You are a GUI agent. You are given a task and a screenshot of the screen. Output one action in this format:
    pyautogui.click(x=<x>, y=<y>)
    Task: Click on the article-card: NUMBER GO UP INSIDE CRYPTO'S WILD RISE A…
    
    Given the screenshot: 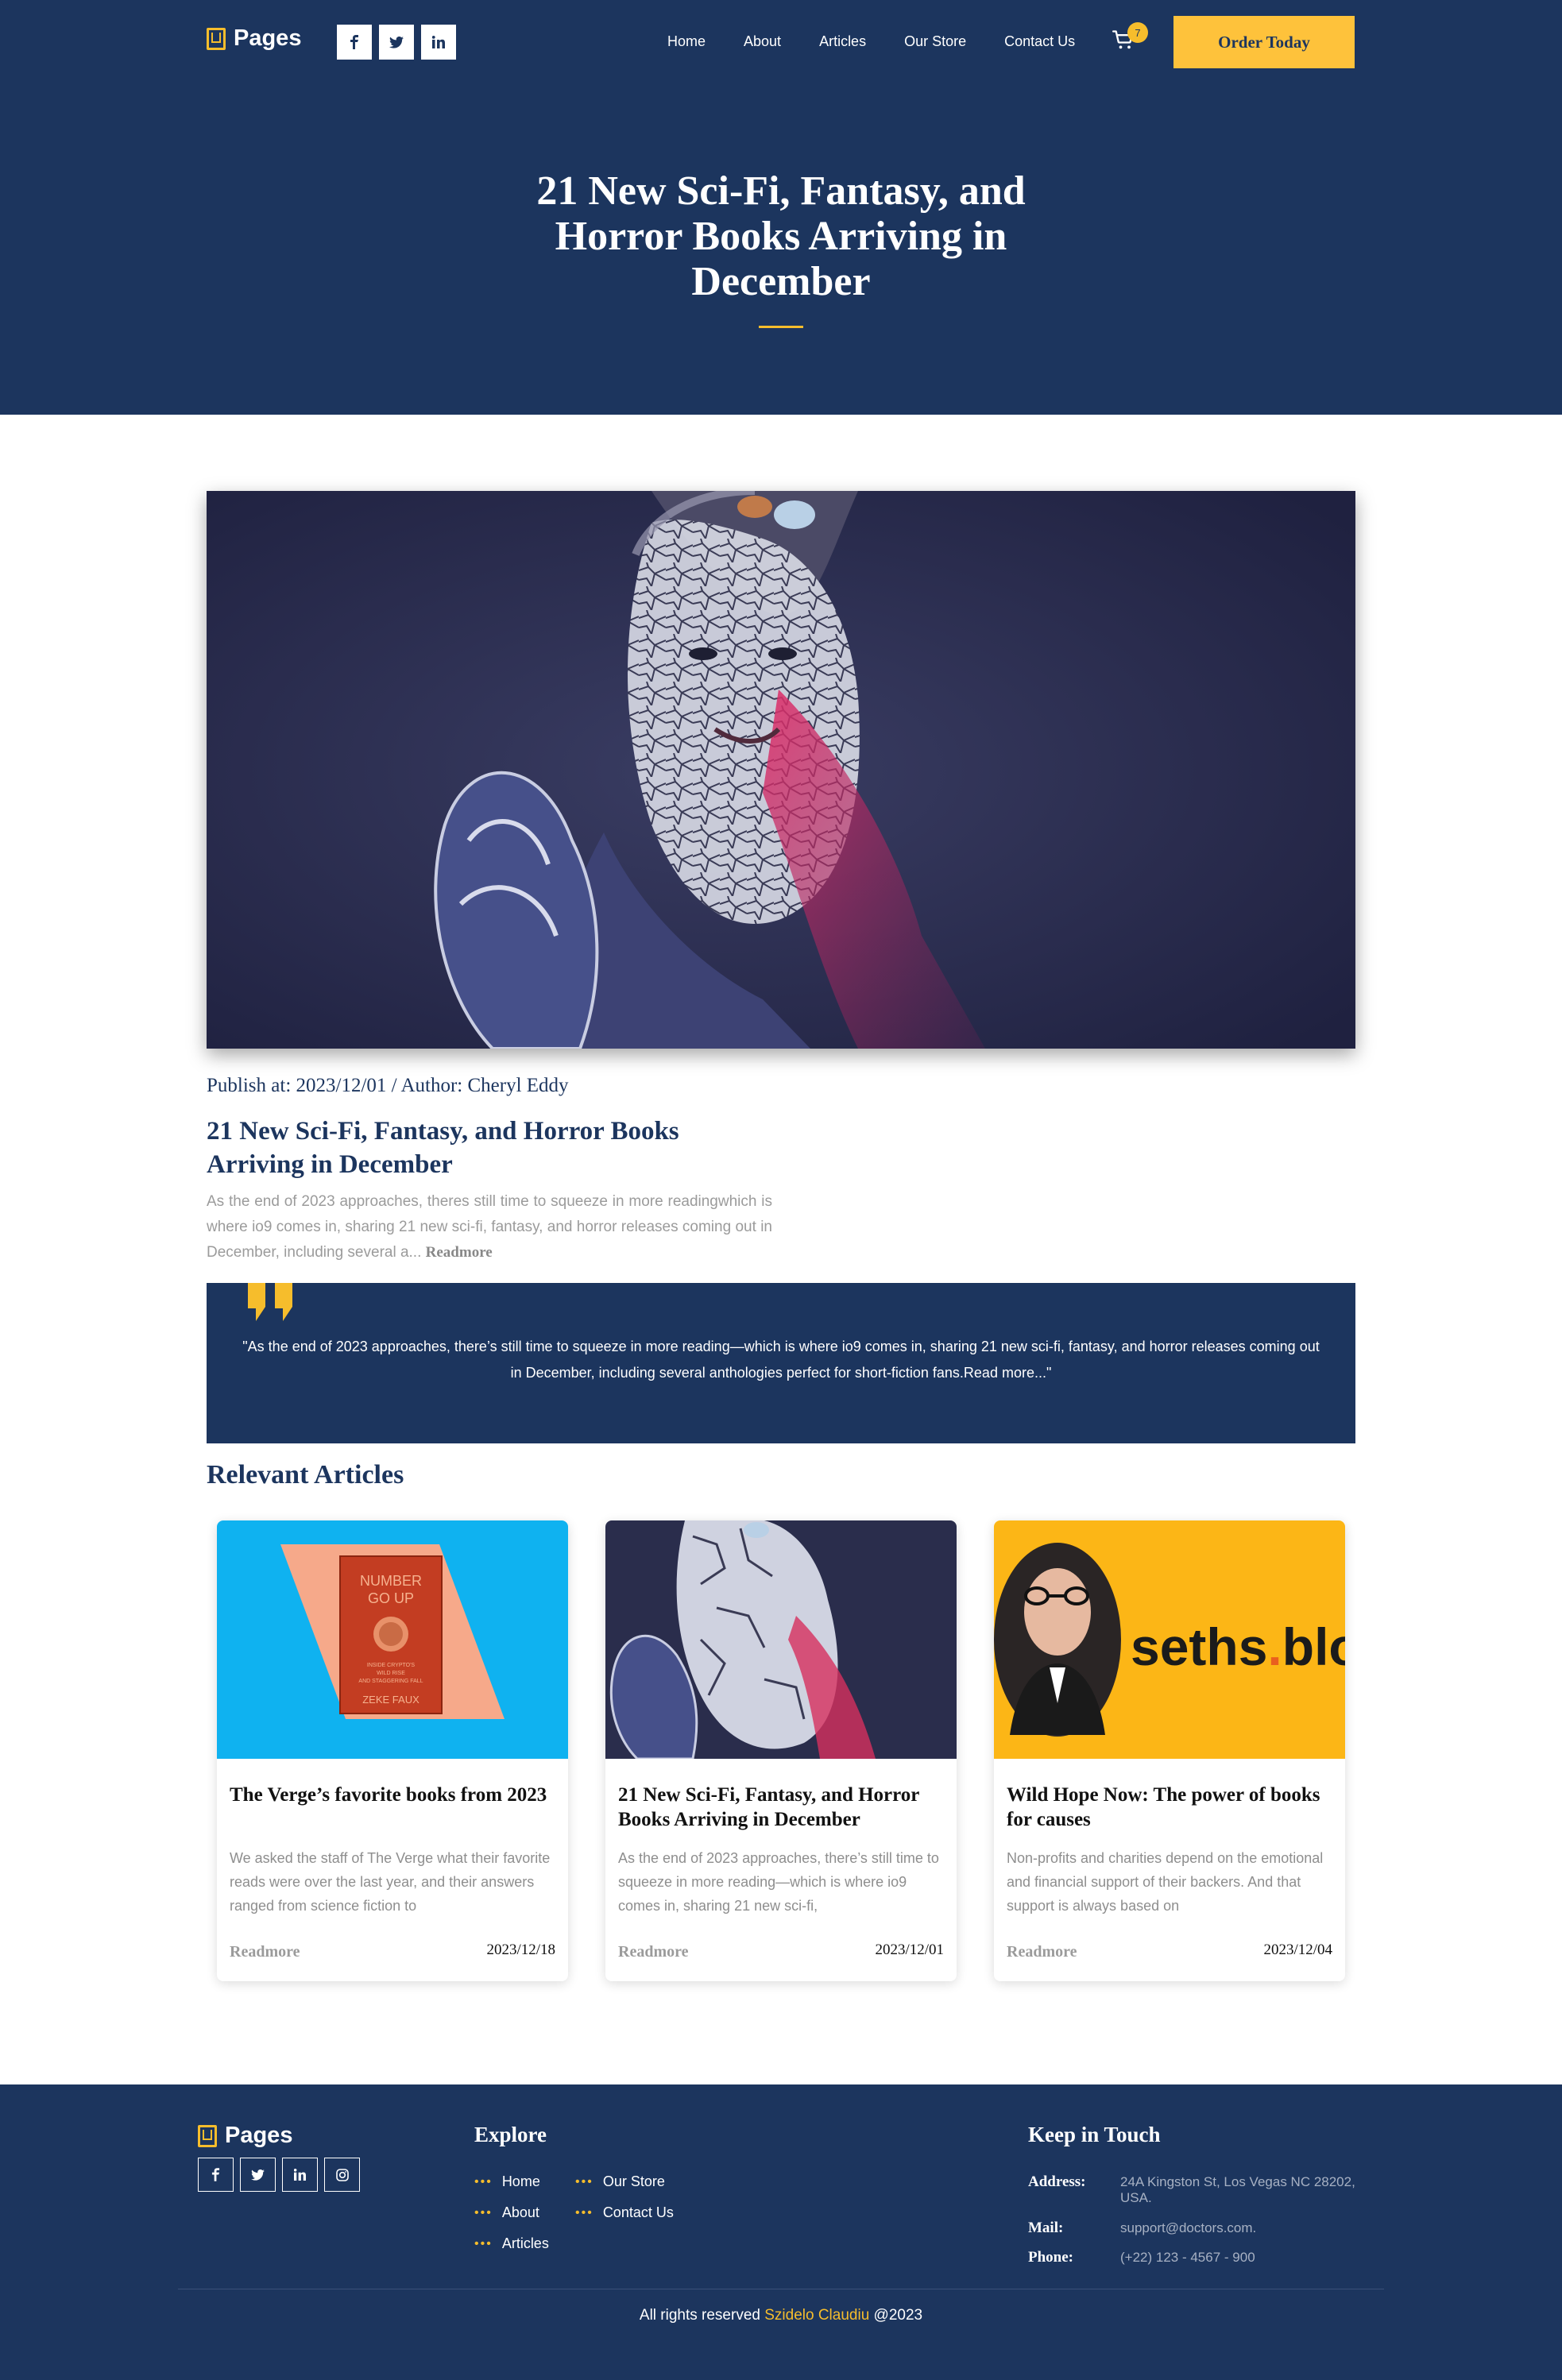 What is the action you would take?
    pyautogui.click(x=392, y=1750)
    